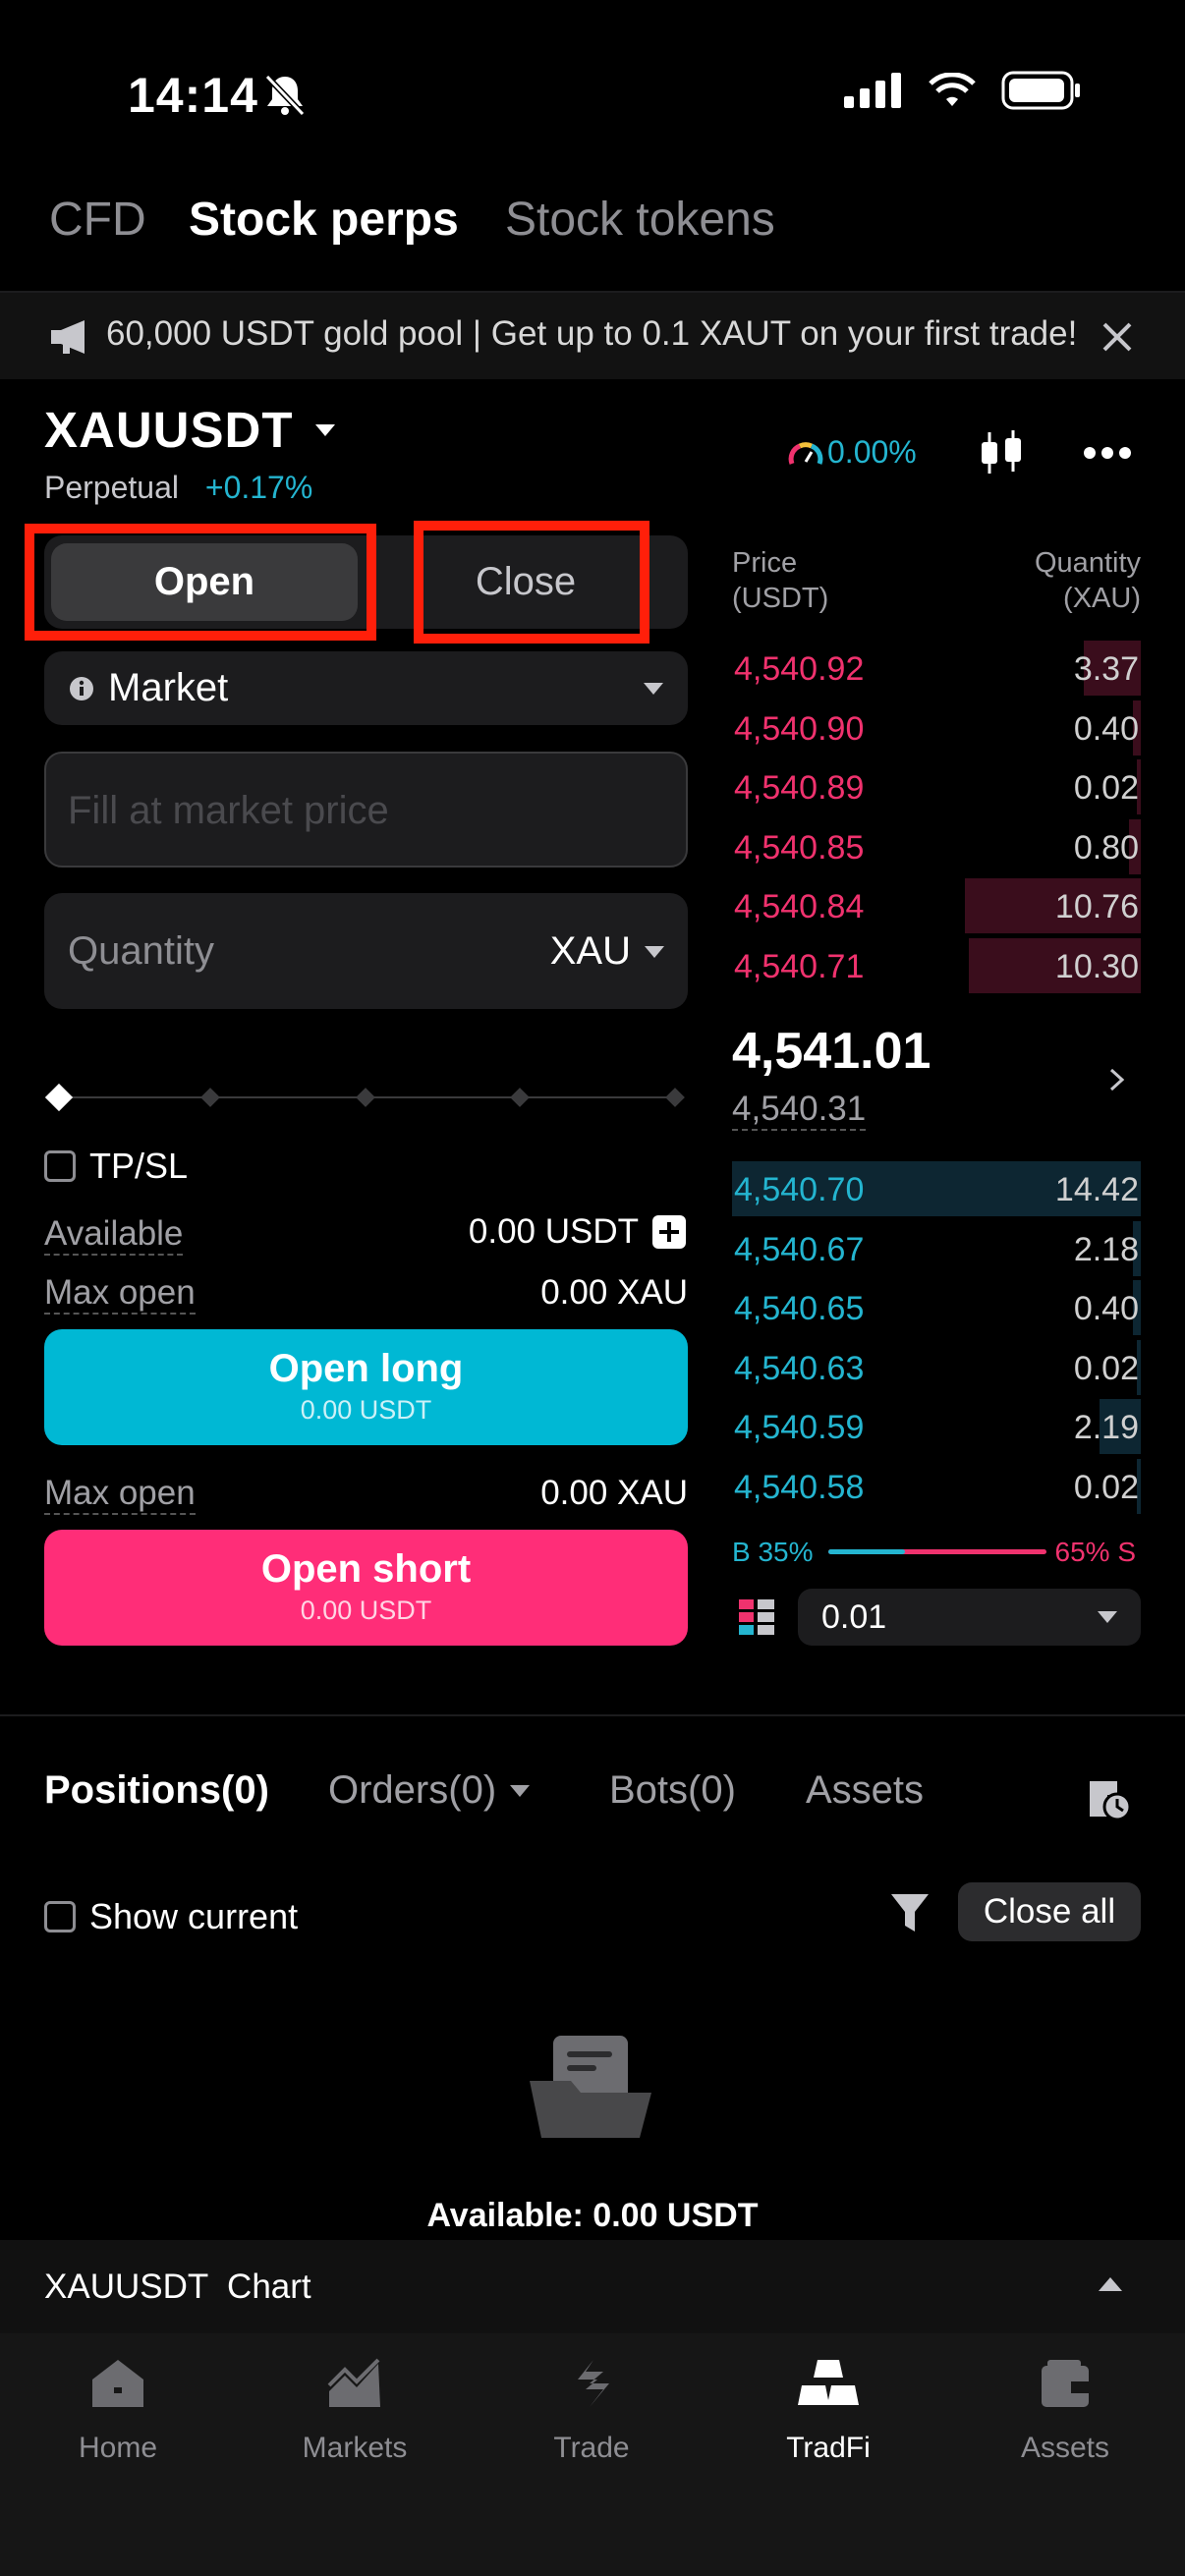  What do you see at coordinates (1111, 2284) in the screenshot?
I see `chevron-up-icon` at bounding box center [1111, 2284].